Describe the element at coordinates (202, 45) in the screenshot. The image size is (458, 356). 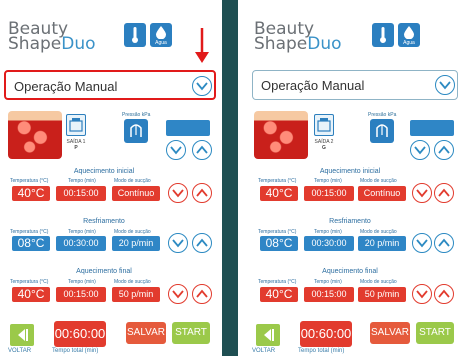
I see `pointer-arrow-icon` at that location.